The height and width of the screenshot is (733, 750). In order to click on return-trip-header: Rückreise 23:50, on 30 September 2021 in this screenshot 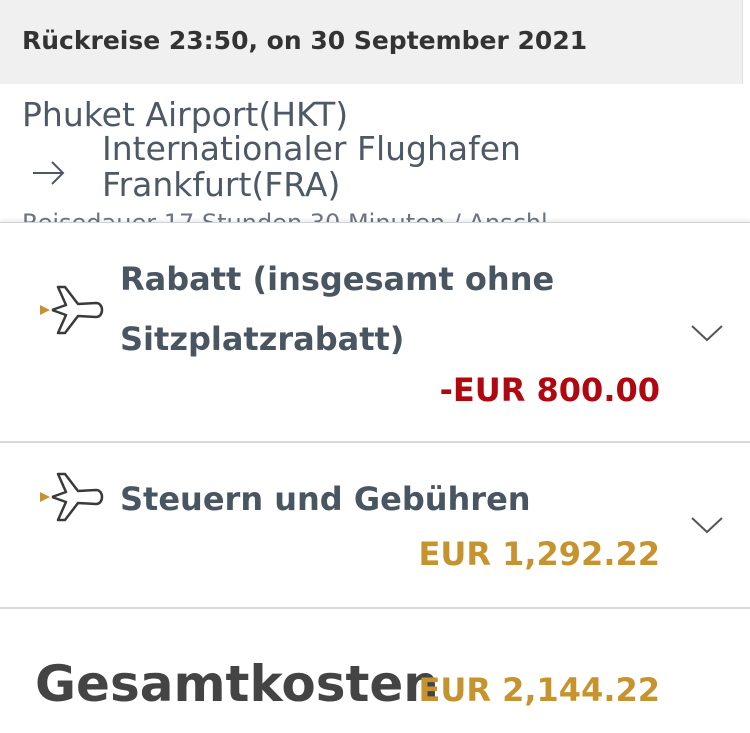, I will do `click(371, 42)`.